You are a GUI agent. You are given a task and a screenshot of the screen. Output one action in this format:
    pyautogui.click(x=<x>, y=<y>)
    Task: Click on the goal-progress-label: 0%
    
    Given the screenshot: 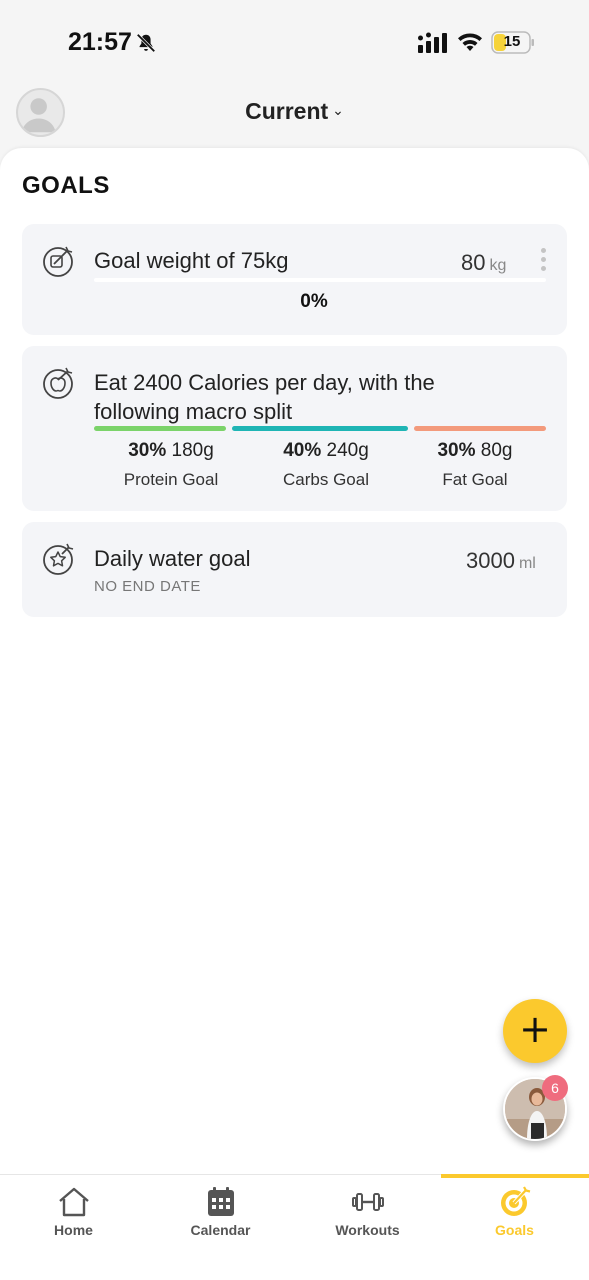 What is the action you would take?
    pyautogui.click(x=314, y=301)
    